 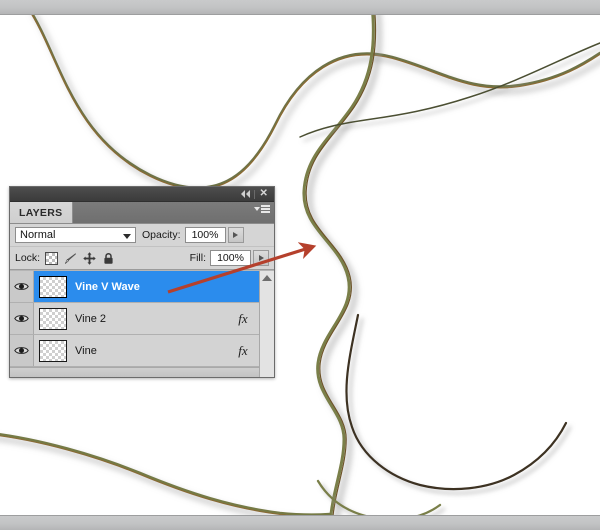 I want to click on tab-layers: LAYERS, so click(x=42, y=212).